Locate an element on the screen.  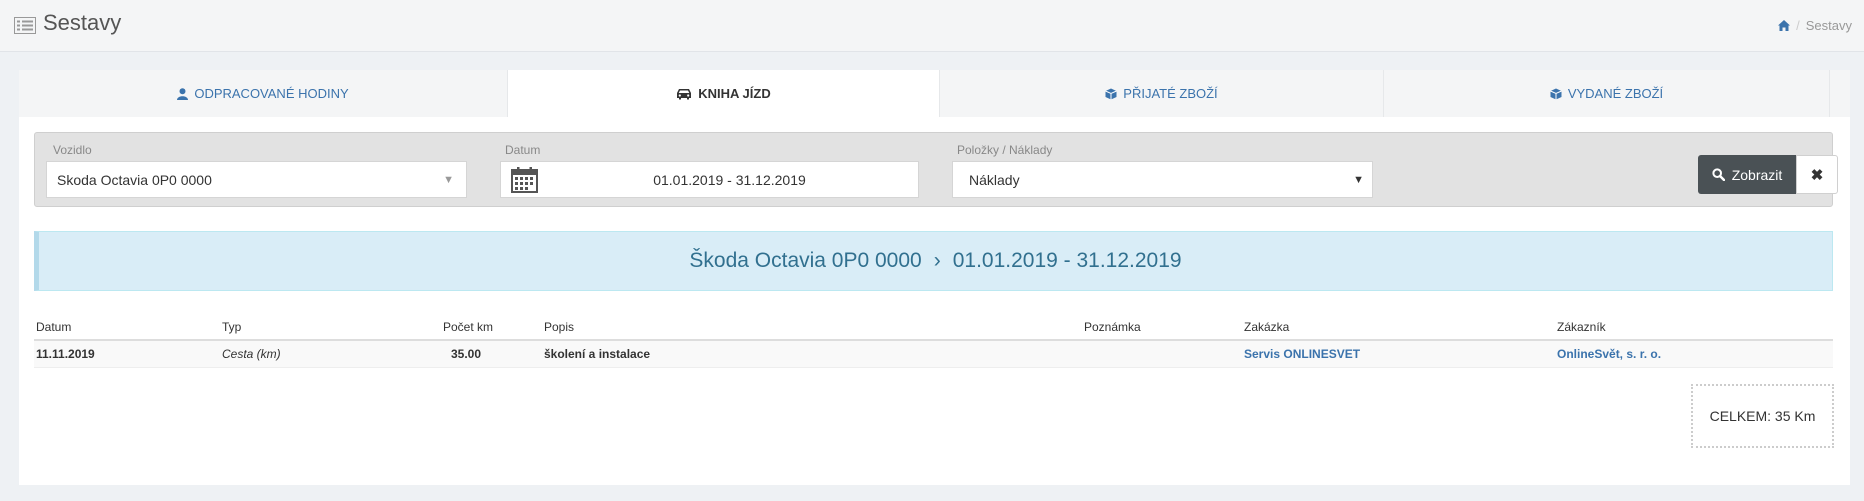
breadcrumb: / Sestavy is located at coordinates (1815, 25).